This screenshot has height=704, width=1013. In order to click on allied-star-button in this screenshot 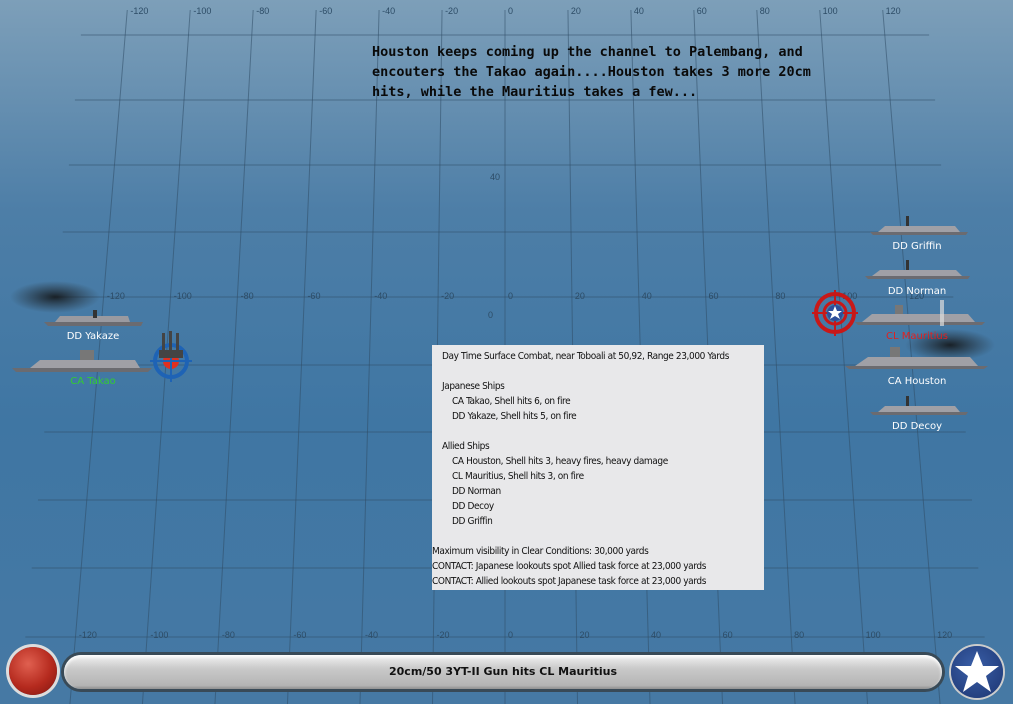, I will do `click(977, 672)`.